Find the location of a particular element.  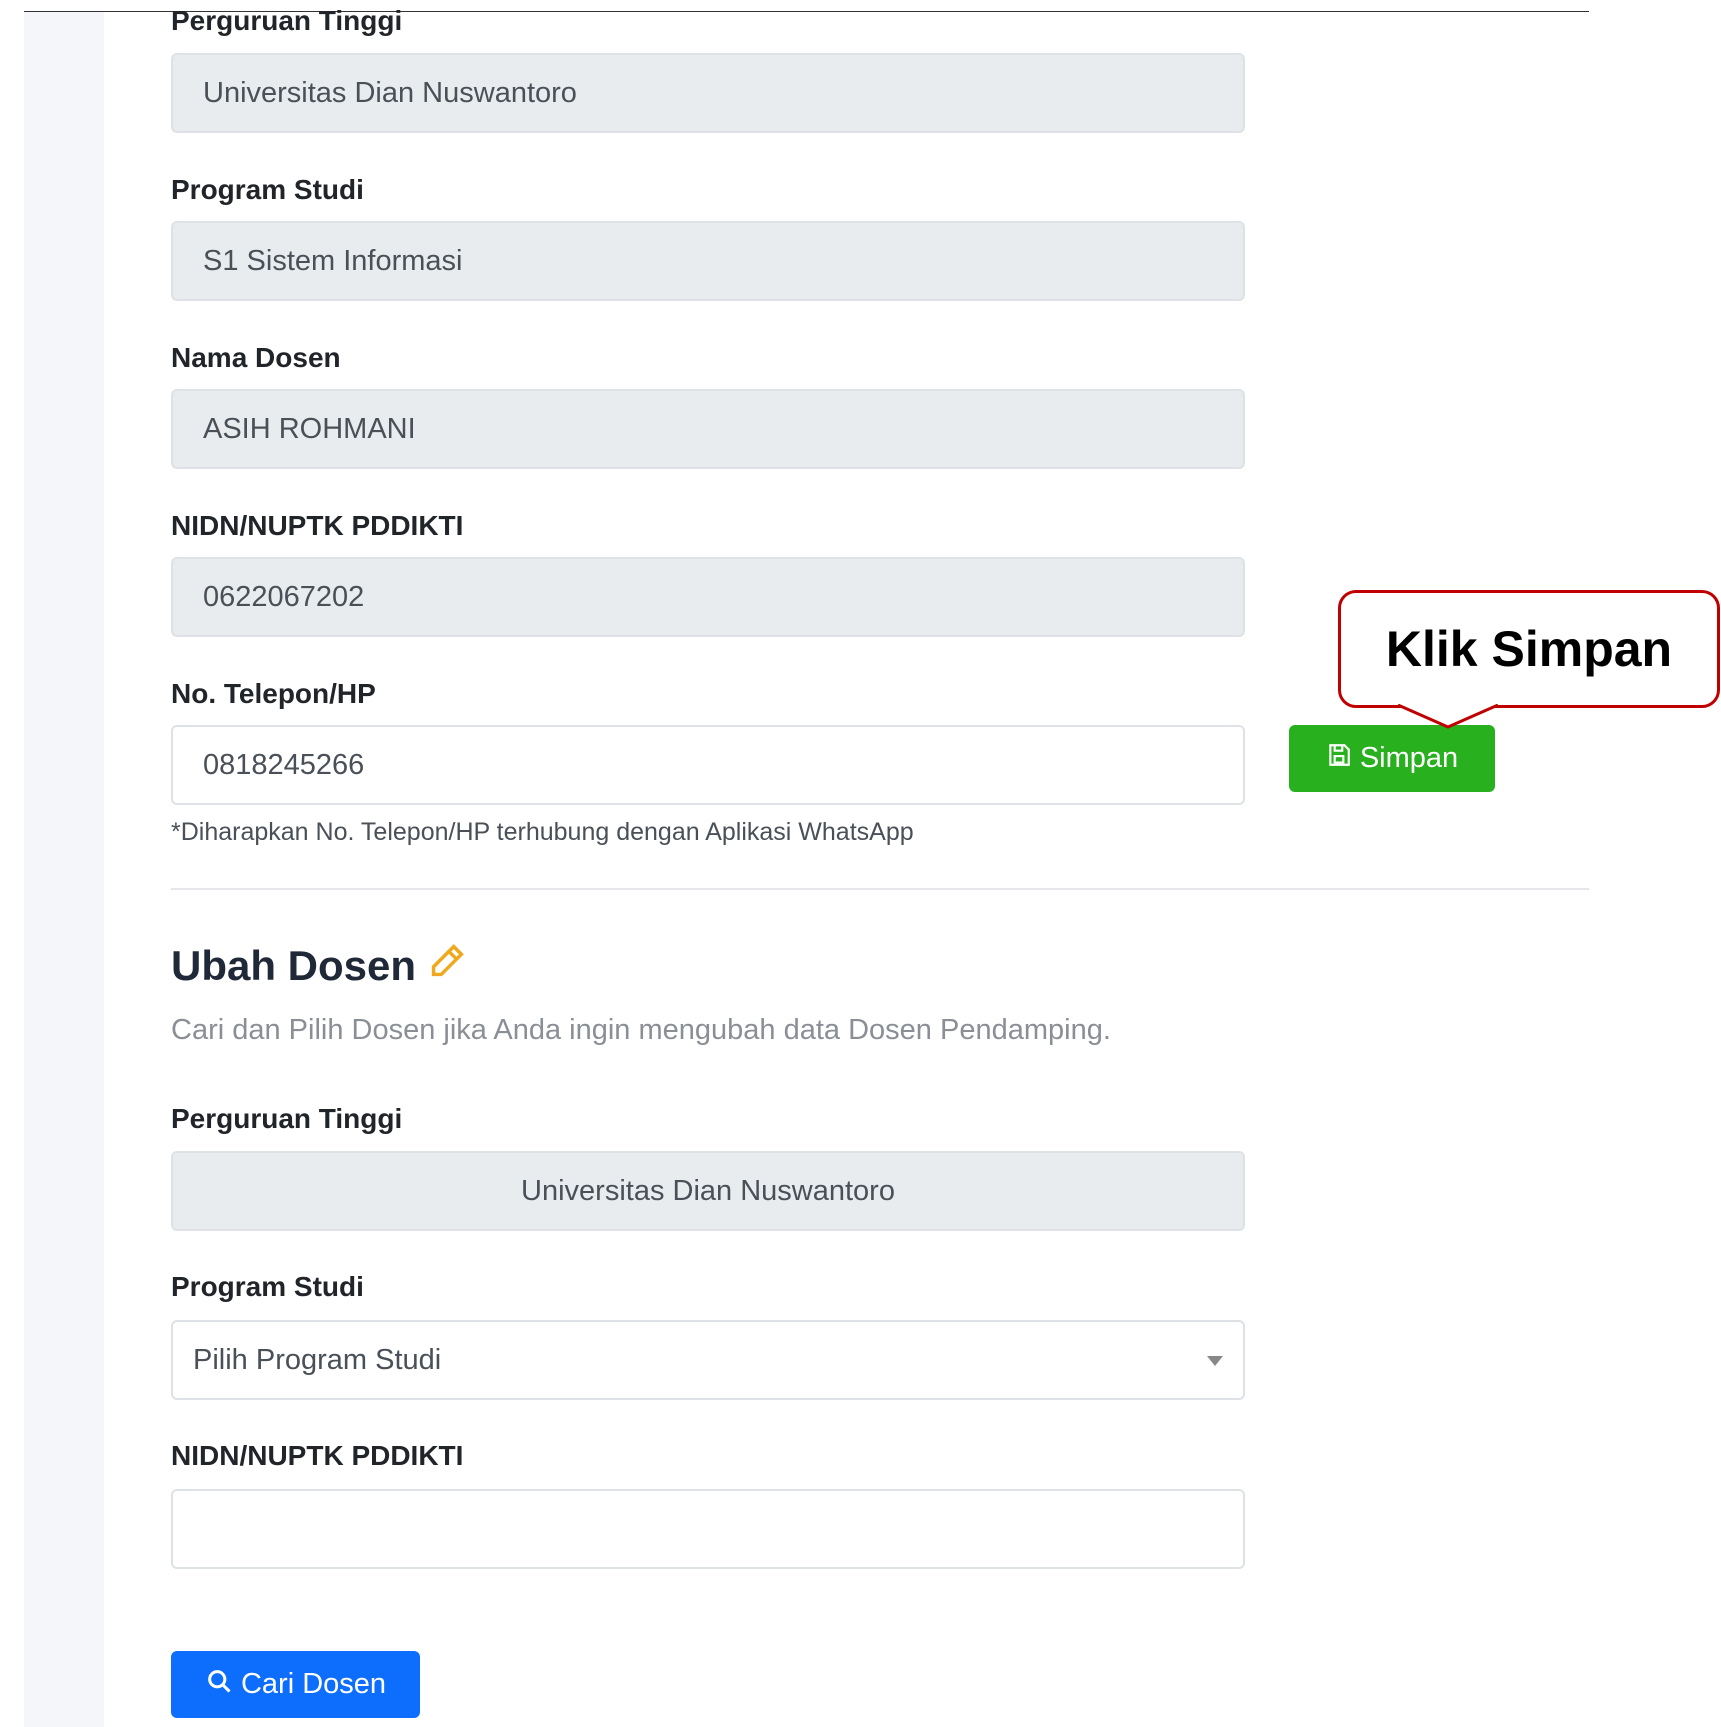

left-sidebar-strip is located at coordinates (64, 869).